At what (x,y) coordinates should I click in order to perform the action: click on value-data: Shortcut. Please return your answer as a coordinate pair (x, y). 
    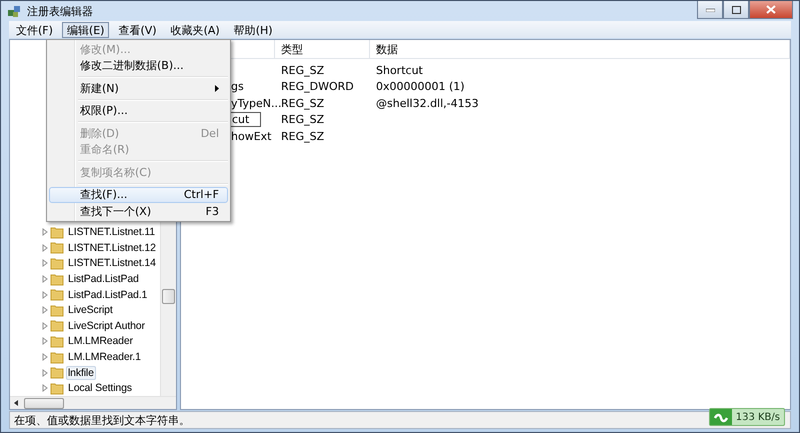
    Looking at the image, I should click on (399, 70).